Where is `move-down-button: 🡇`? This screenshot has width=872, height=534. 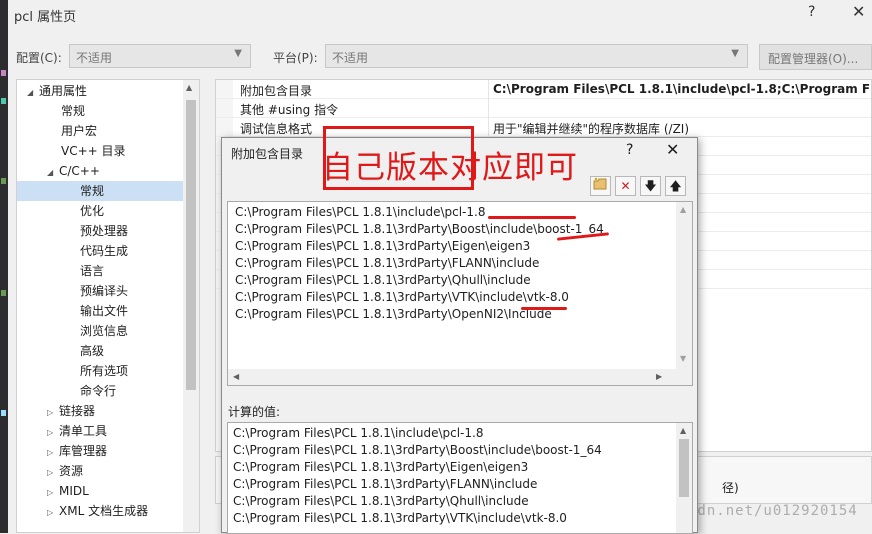 move-down-button: 🡇 is located at coordinates (650, 186).